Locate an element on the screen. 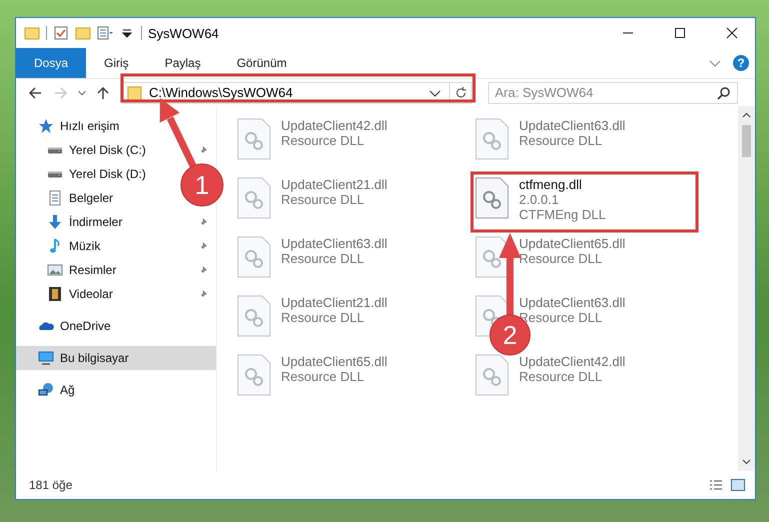 The width and height of the screenshot is (769, 522). properties-icon is located at coordinates (105, 33).